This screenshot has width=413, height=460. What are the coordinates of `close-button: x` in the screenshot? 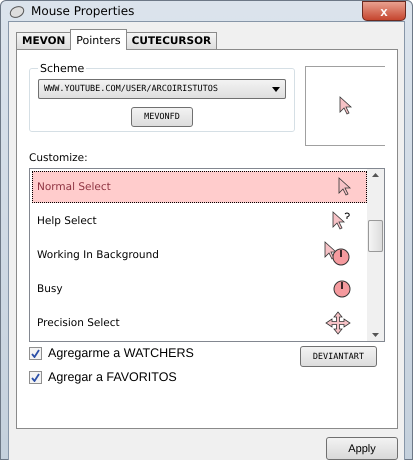 It's located at (384, 11).